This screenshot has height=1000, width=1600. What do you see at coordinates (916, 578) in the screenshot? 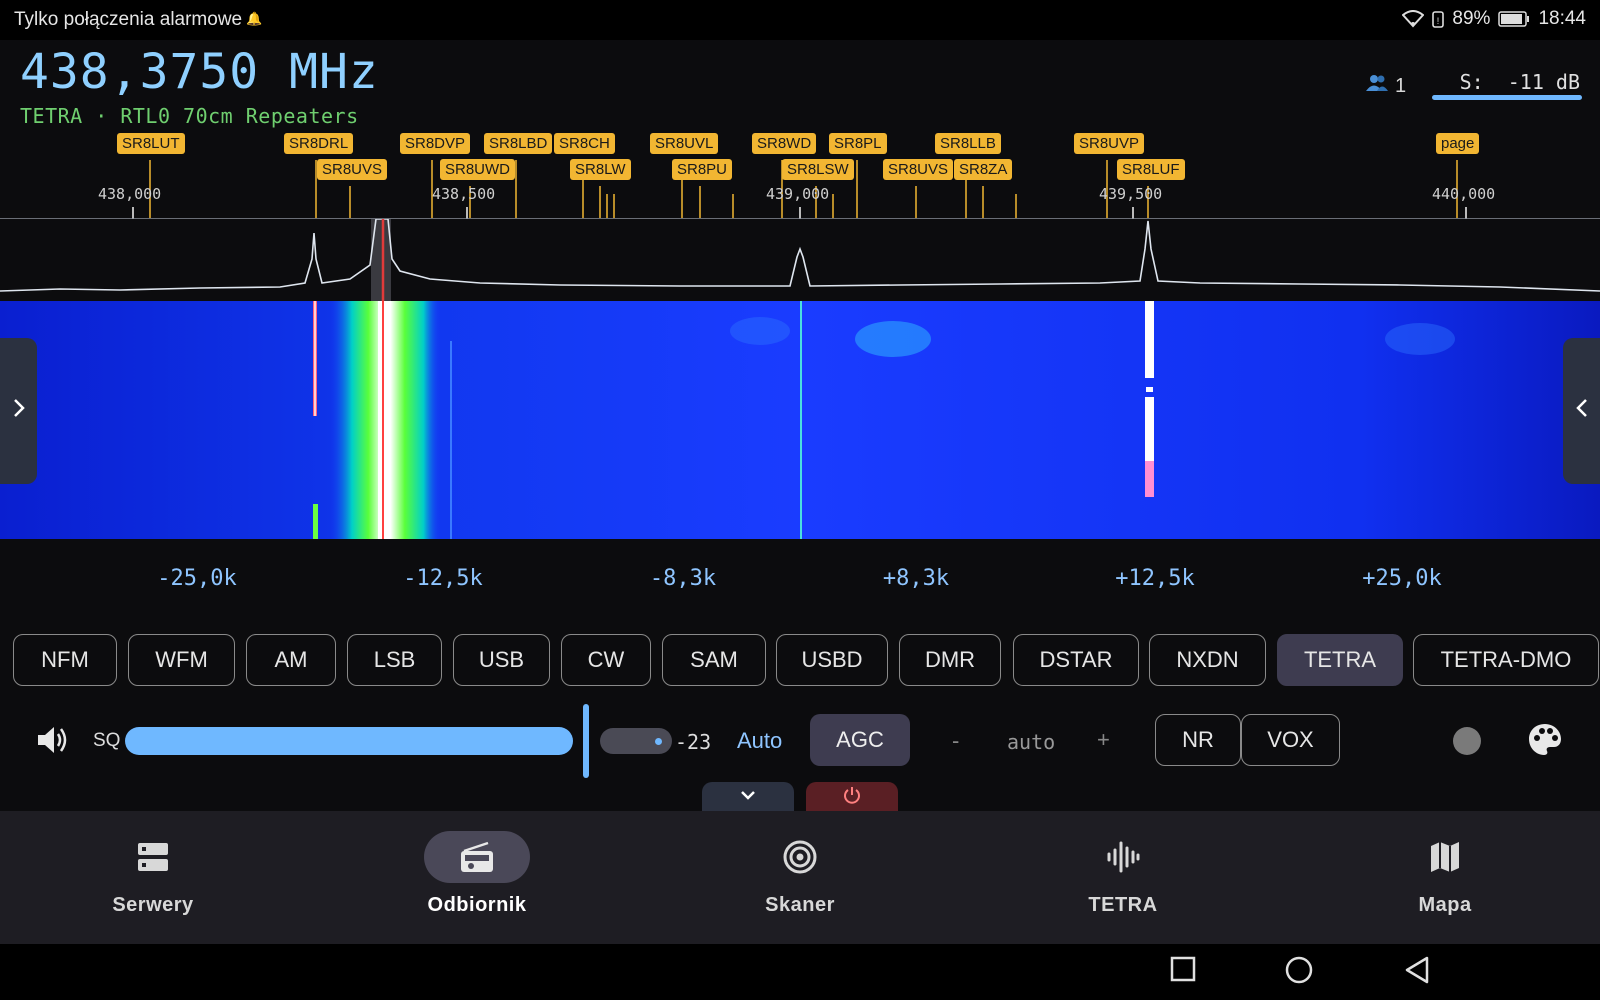
I see `offset-label: +8,3k` at bounding box center [916, 578].